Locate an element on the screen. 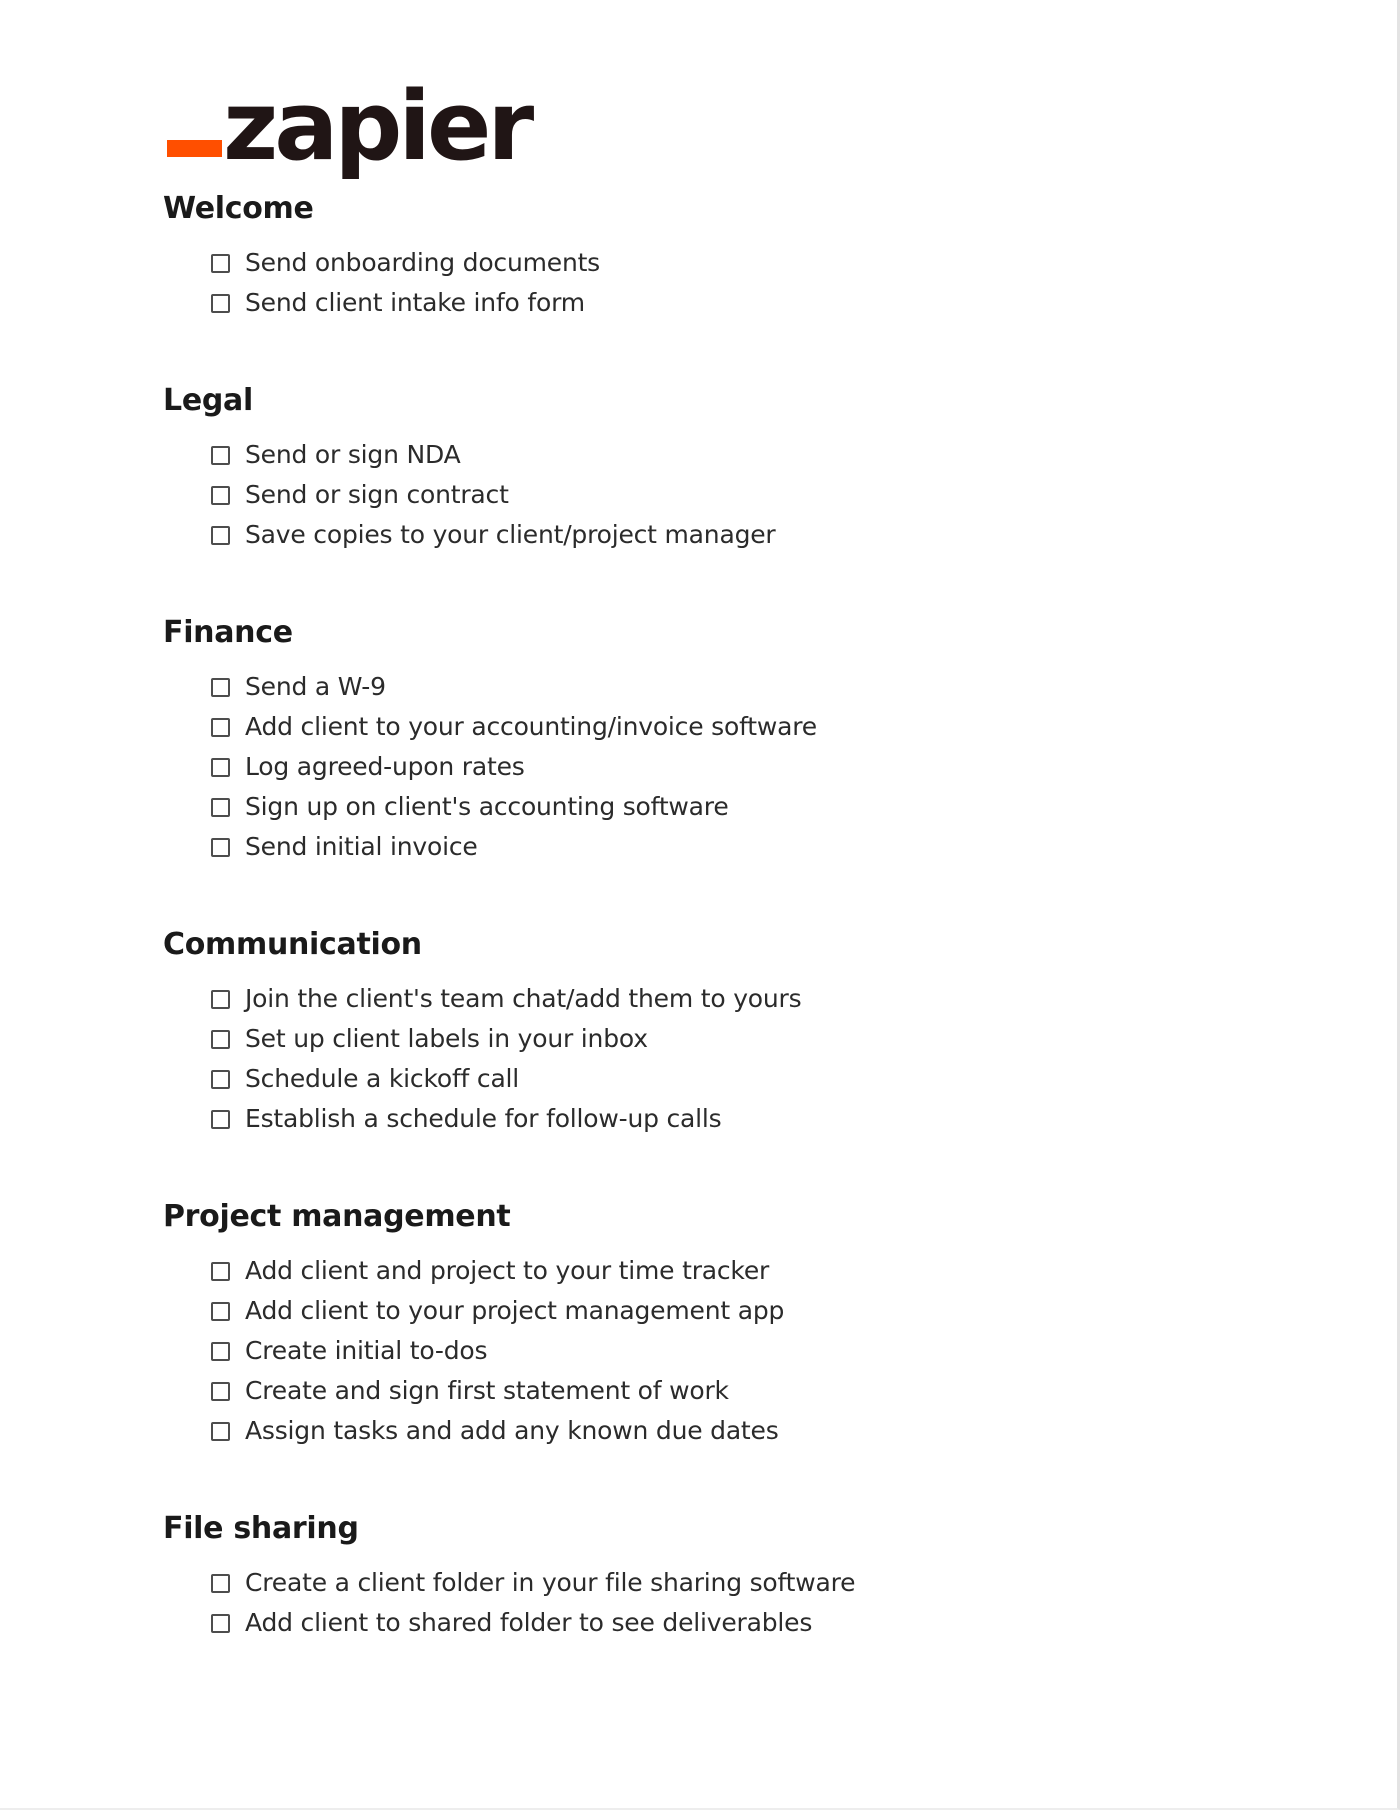 The width and height of the screenshot is (1400, 1810). checklist-item-label: Sign up on client's accounting software is located at coordinates (487, 806).